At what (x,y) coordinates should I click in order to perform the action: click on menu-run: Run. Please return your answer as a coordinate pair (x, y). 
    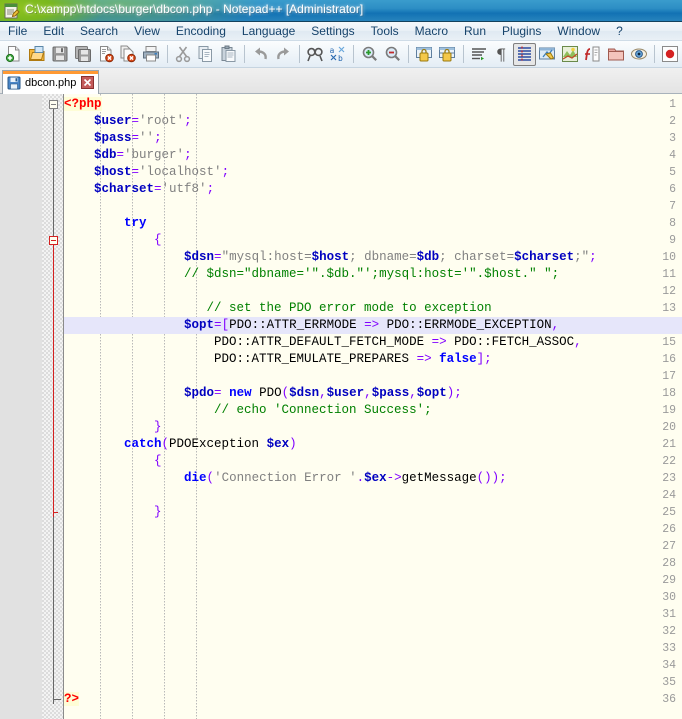
    Looking at the image, I should click on (475, 31).